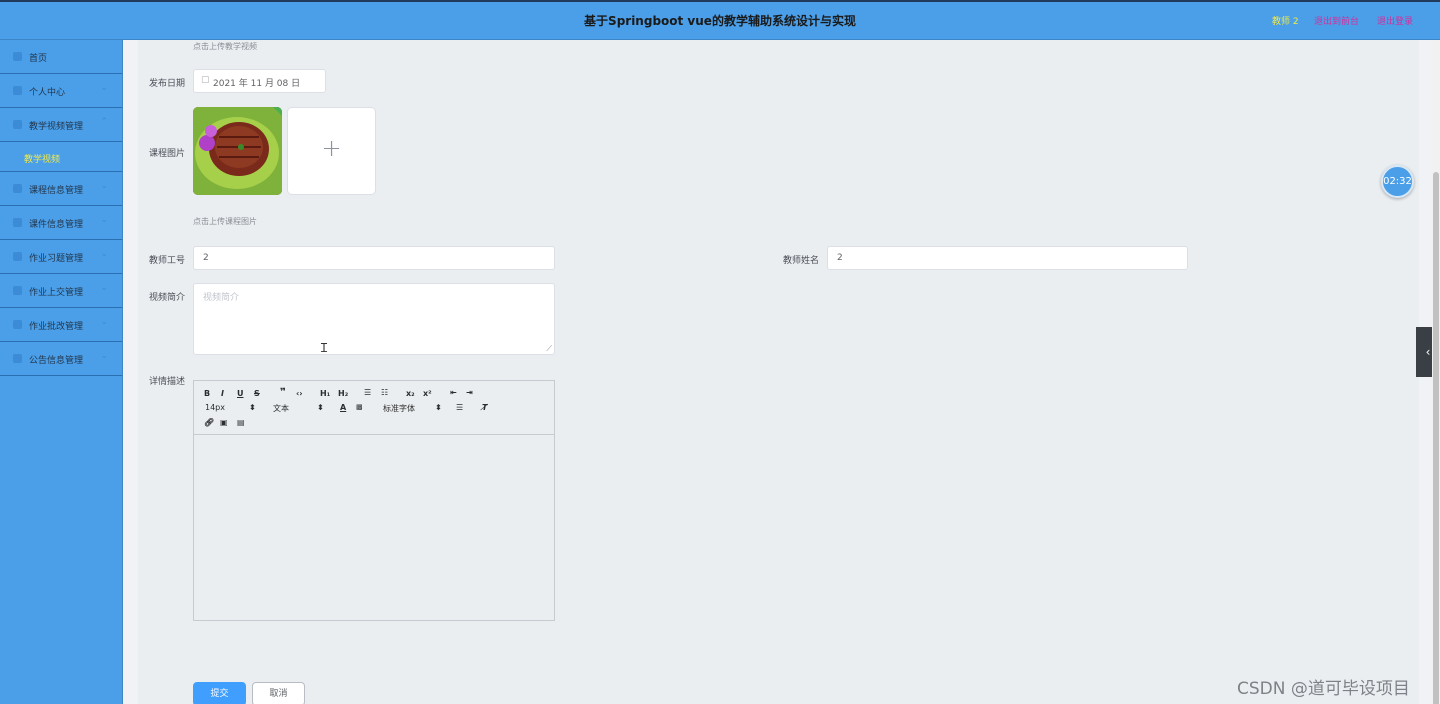  Describe the element at coordinates (549, 349) in the screenshot. I see `resize-handle-icon: ⟋` at that location.